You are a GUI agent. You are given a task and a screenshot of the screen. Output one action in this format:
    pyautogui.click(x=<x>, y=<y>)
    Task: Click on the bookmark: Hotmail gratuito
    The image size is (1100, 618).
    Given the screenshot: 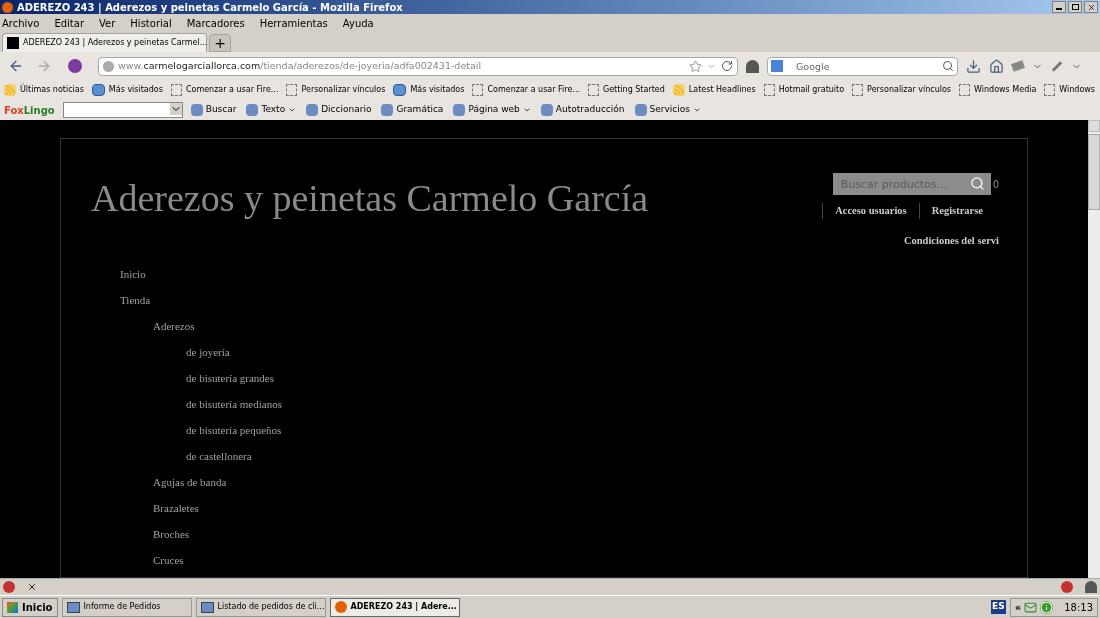 What is the action you would take?
    pyautogui.click(x=804, y=90)
    